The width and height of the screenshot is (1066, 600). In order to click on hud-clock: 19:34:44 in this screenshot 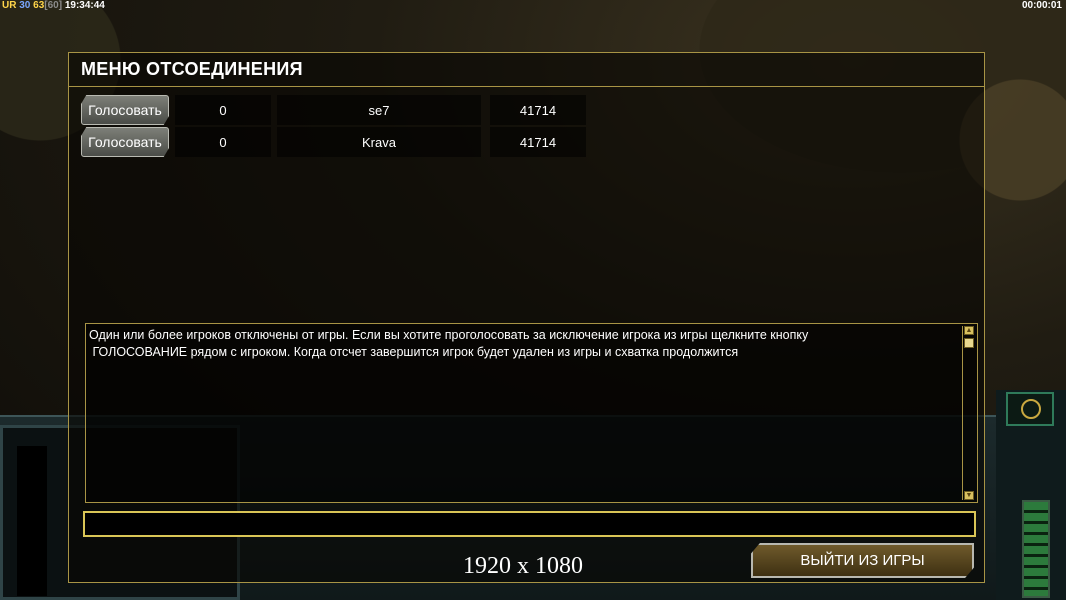, I will do `click(84, 5)`.